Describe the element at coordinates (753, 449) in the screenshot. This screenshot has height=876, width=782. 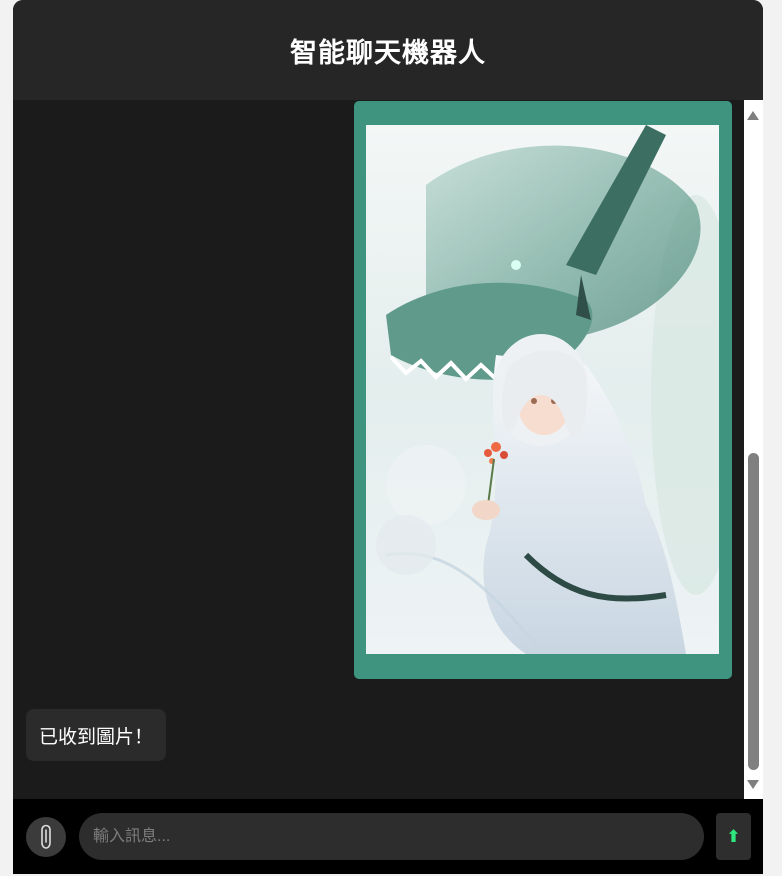
I see `scrollbar` at that location.